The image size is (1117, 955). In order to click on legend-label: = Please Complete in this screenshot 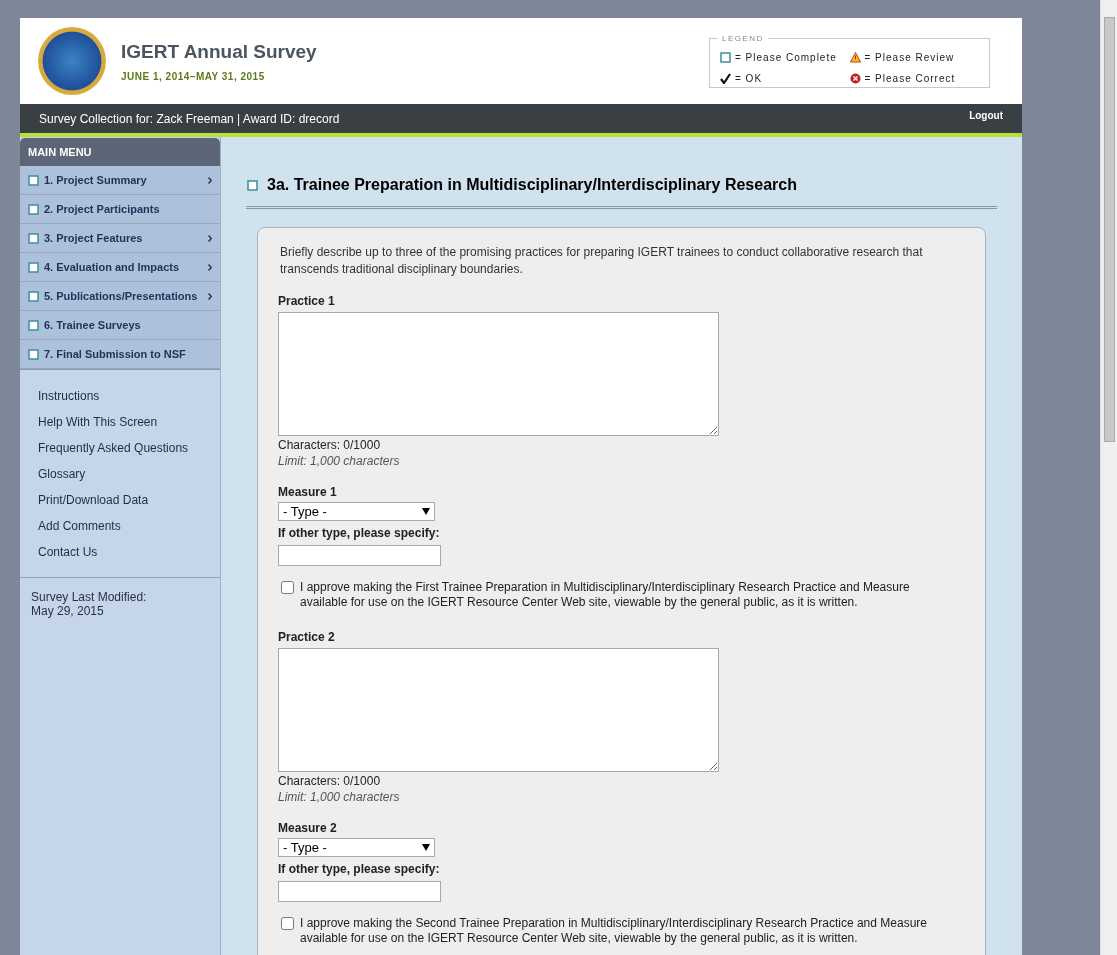, I will do `click(786, 57)`.